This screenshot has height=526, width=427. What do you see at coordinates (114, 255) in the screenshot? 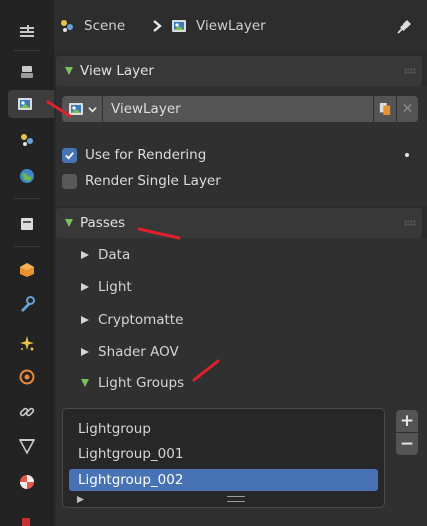
I see `subpanel-data-label: Data` at bounding box center [114, 255].